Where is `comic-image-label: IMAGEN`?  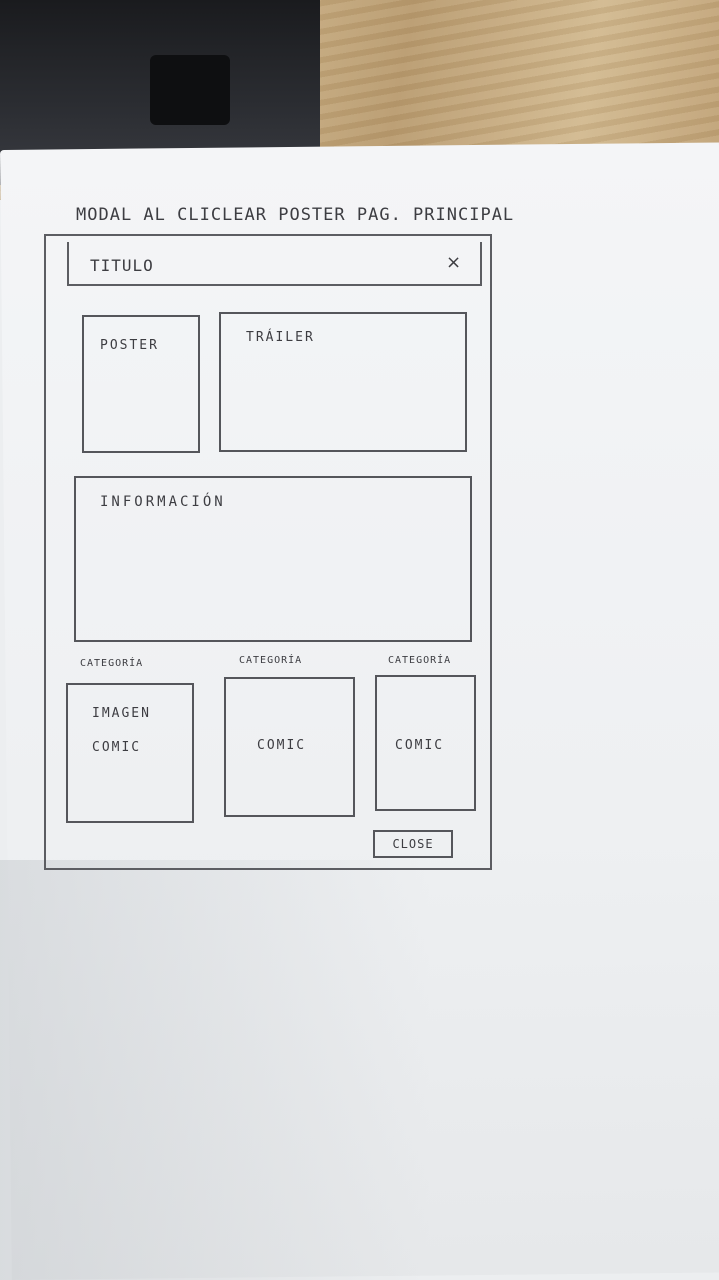 comic-image-label: IMAGEN is located at coordinates (121, 713).